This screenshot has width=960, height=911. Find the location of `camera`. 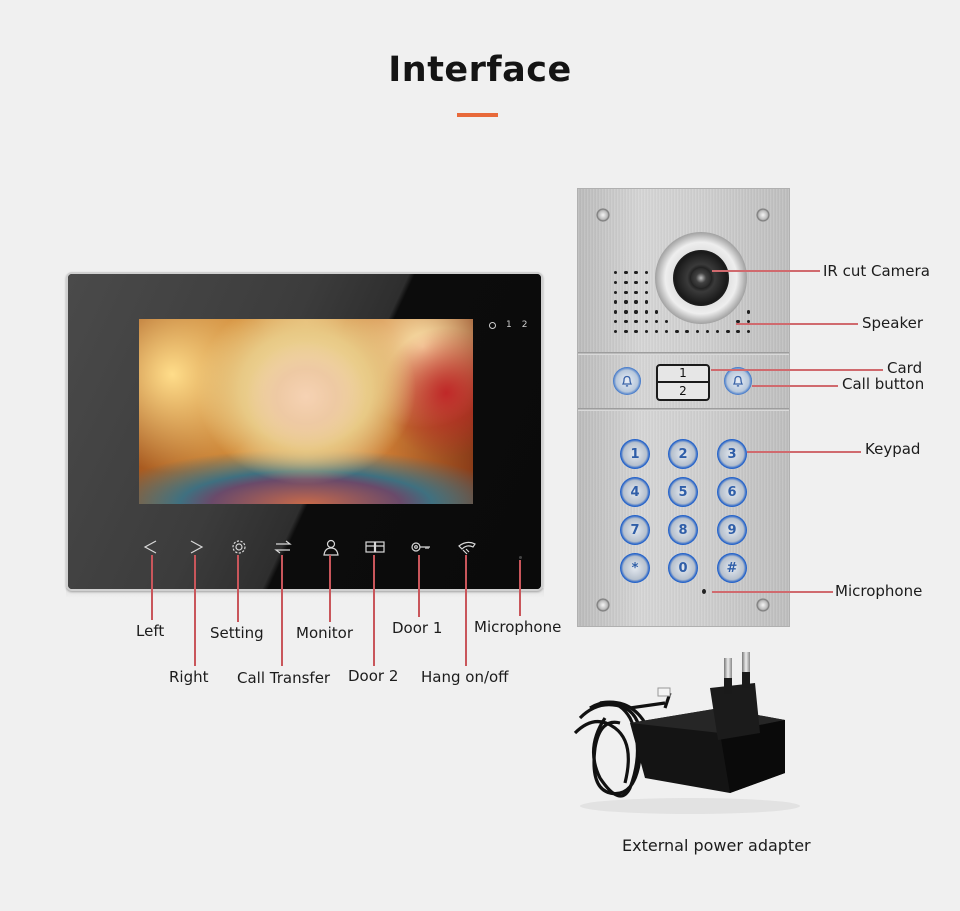

camera is located at coordinates (701, 278).